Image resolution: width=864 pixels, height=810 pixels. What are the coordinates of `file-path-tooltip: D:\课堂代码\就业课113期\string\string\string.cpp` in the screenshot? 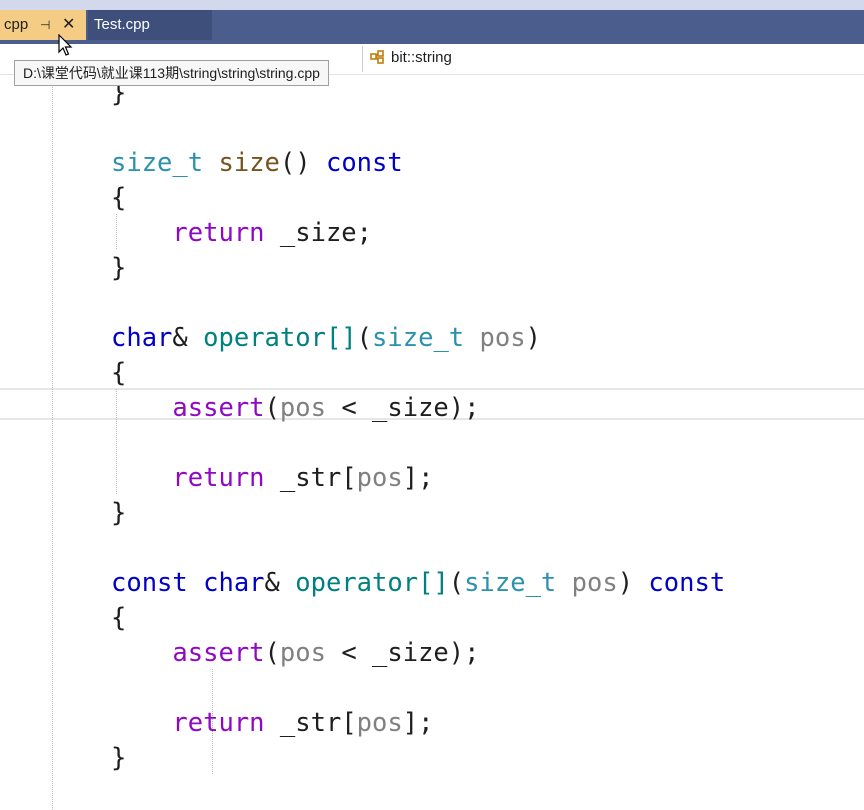 It's located at (171, 73).